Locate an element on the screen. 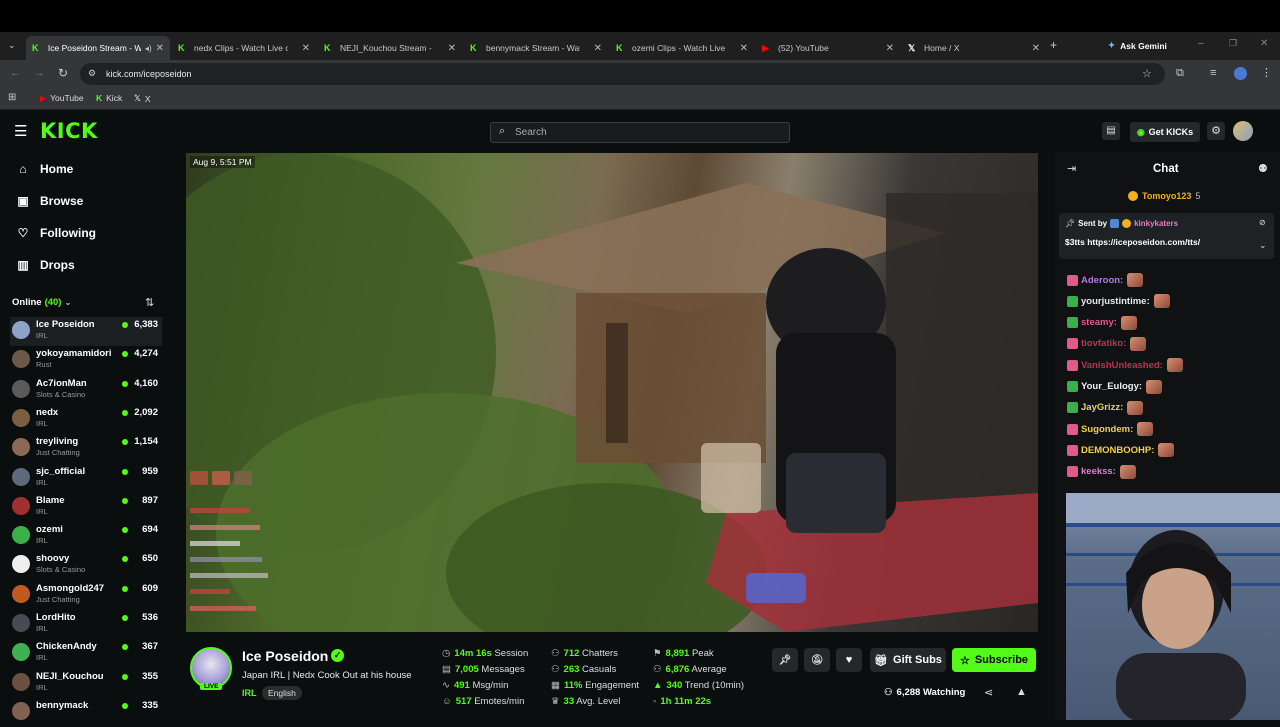 The width and height of the screenshot is (1280, 727). tab-list-dropdown-icon: ⌄ is located at coordinates (12, 45).